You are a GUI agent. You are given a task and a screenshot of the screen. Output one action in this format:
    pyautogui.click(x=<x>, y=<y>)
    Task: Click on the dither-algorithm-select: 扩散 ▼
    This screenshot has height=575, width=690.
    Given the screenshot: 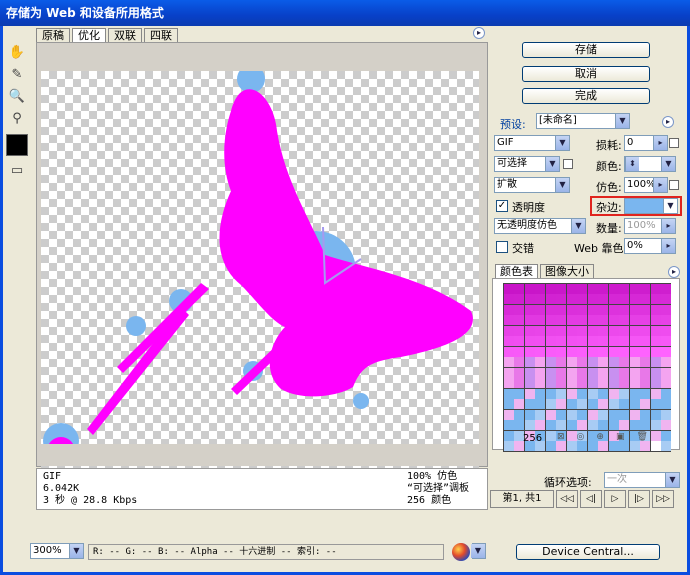 What is the action you would take?
    pyautogui.click(x=532, y=185)
    